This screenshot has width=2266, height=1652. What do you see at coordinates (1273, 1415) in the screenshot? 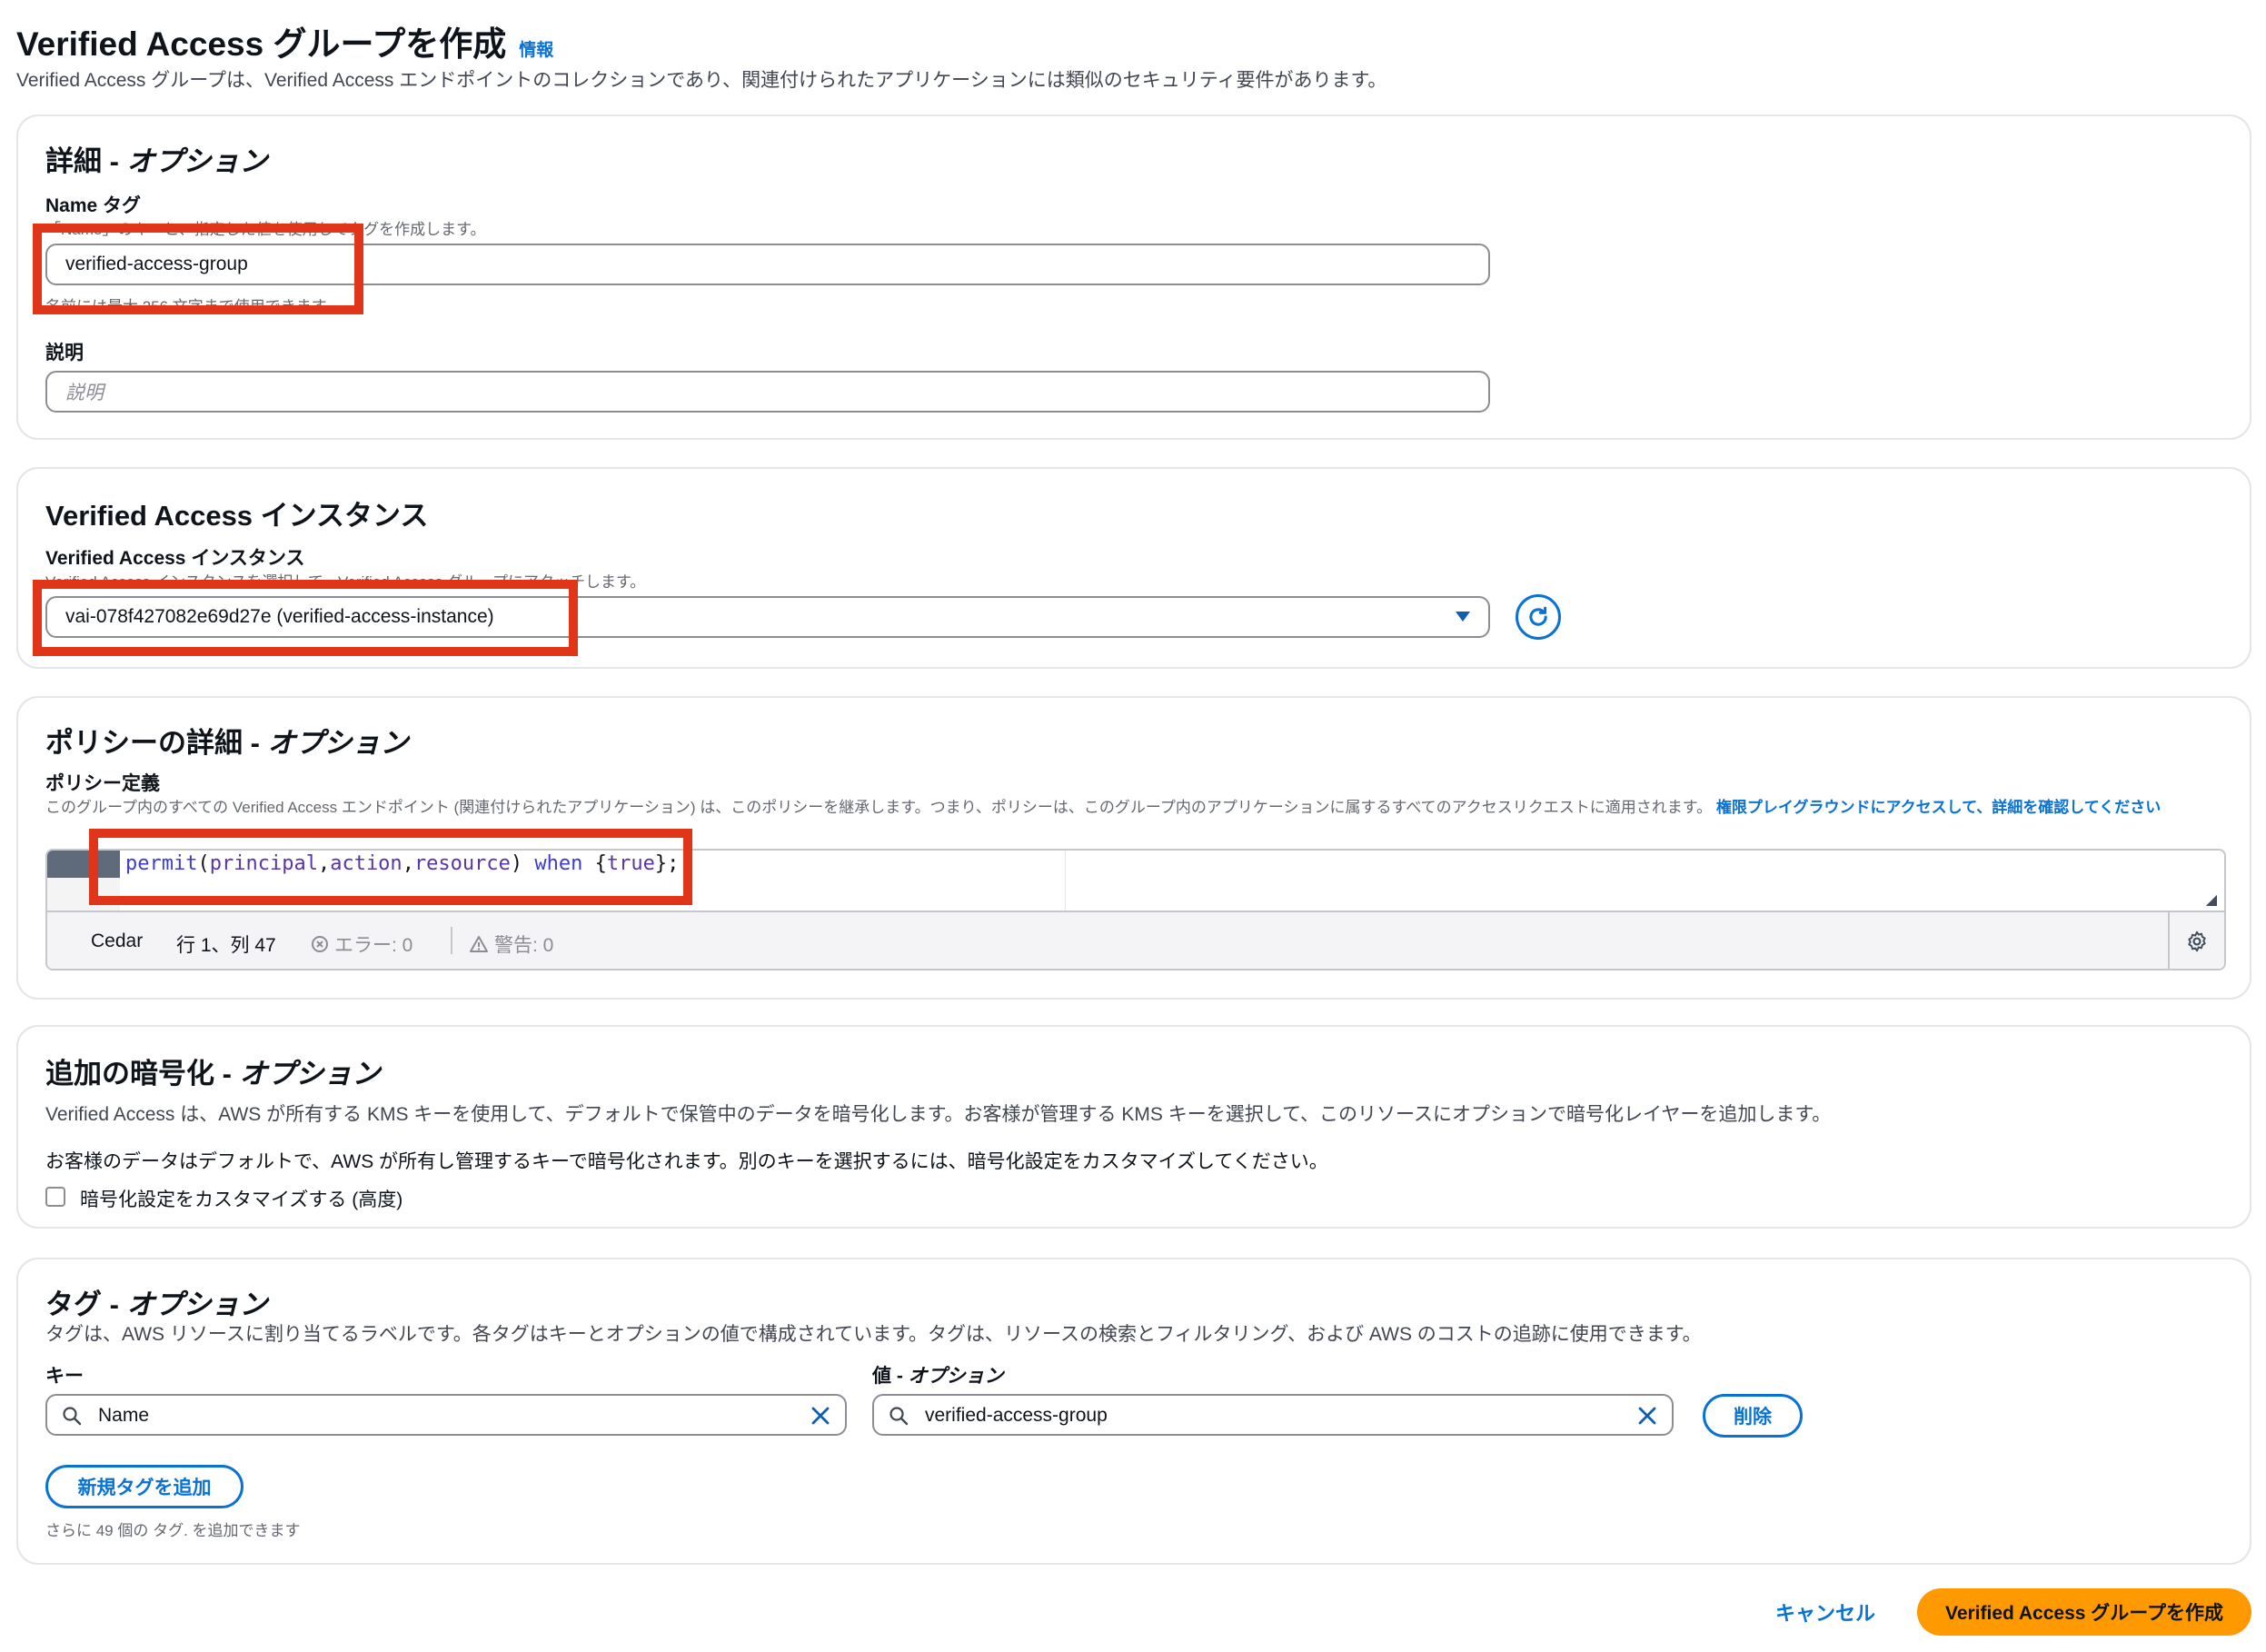
I see `tag-value-input: verified-access-group` at bounding box center [1273, 1415].